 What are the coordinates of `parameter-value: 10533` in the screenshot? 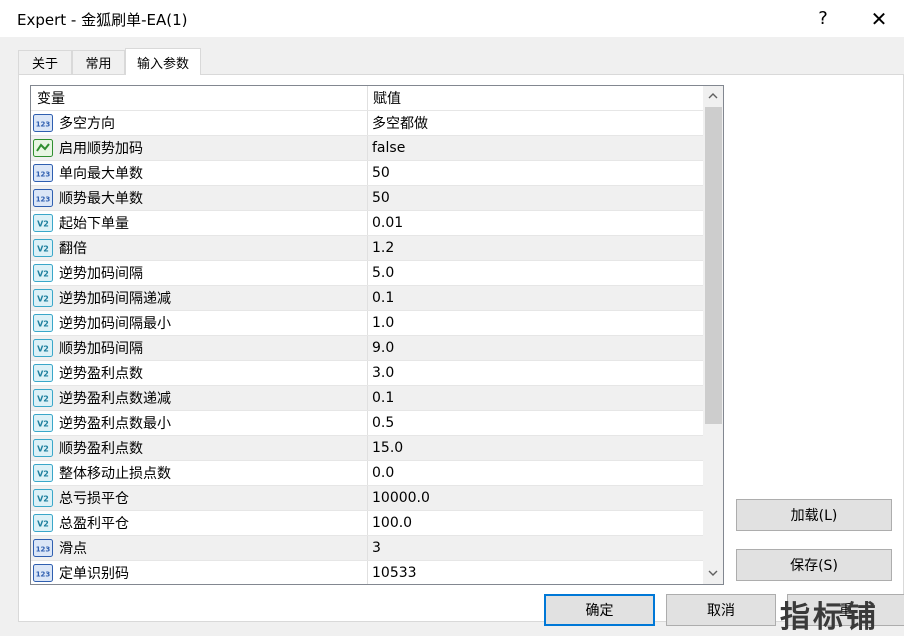 It's located at (535, 572).